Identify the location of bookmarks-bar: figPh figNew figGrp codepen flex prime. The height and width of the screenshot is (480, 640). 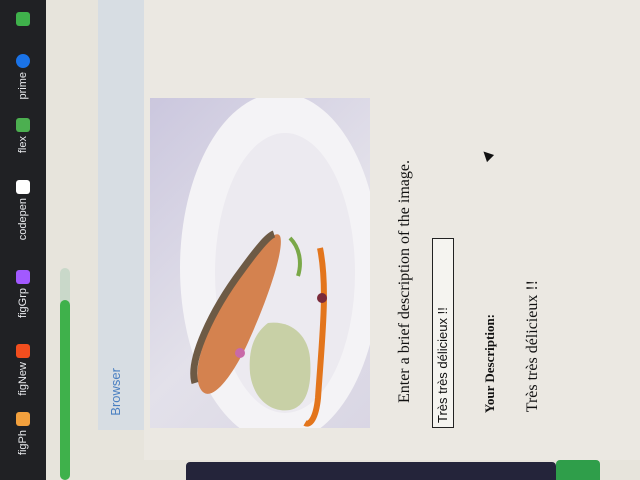
(23, 240).